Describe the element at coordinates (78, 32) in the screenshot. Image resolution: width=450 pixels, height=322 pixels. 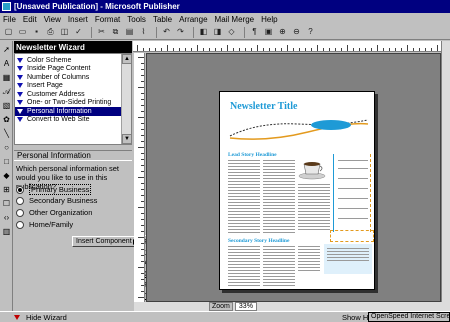
I see `spelling-icon: ✓` at that location.